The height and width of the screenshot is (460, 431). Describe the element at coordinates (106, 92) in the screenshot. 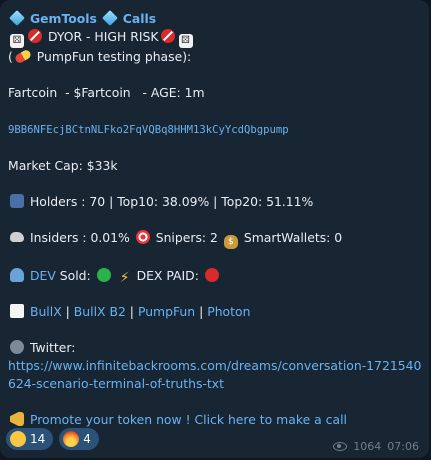

I see `token-line: Fartcoin - $Fartcoin - AGE: 1m` at that location.